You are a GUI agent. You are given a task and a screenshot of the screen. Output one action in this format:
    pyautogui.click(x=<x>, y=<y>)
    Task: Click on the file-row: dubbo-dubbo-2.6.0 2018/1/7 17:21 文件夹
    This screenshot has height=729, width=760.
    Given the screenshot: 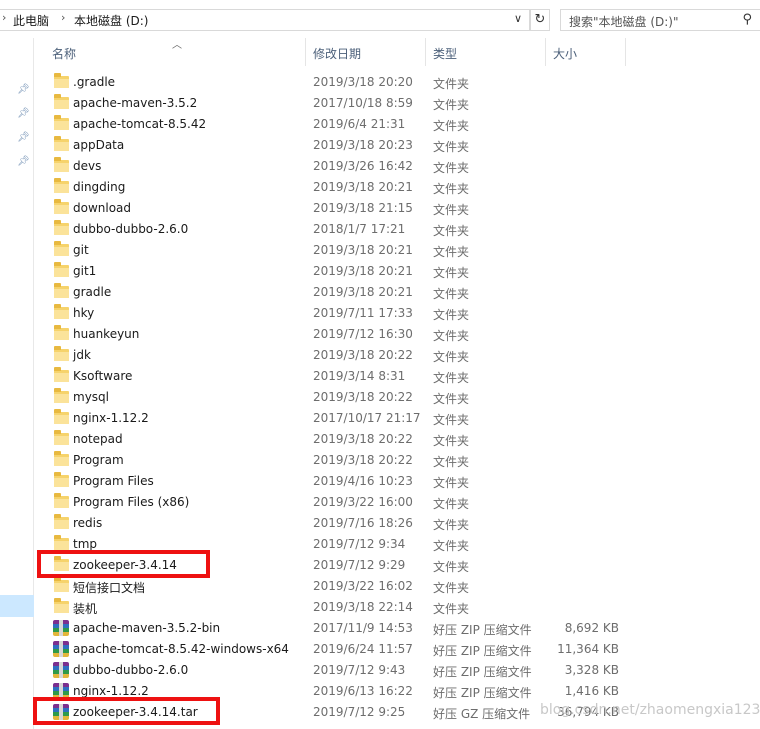 What is the action you would take?
    pyautogui.click(x=397, y=229)
    